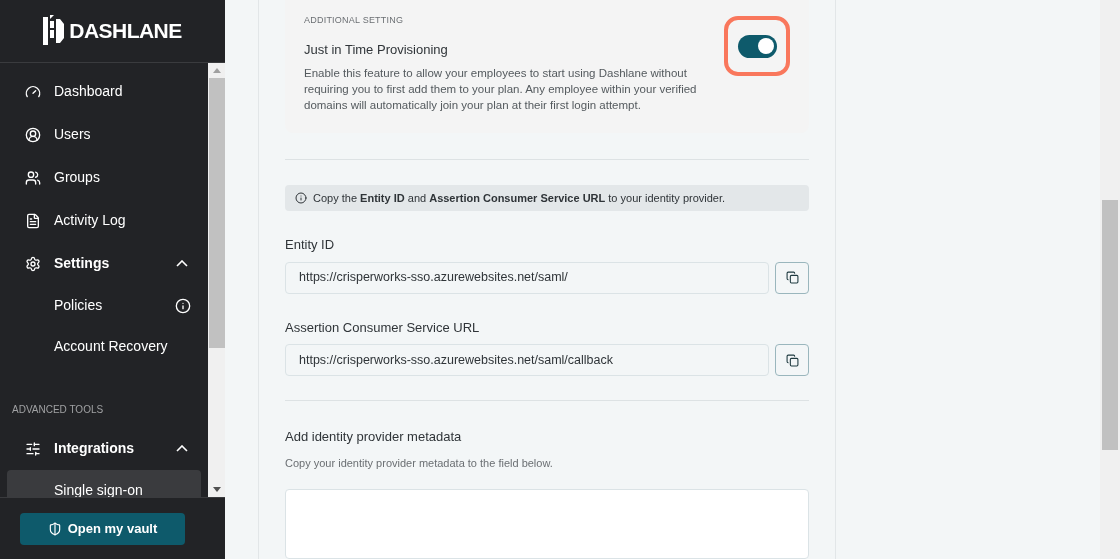 This screenshot has height=559, width=1120. What do you see at coordinates (354, 20) in the screenshot?
I see `eyebrow-label: ADDITIONAL SETTING` at bounding box center [354, 20].